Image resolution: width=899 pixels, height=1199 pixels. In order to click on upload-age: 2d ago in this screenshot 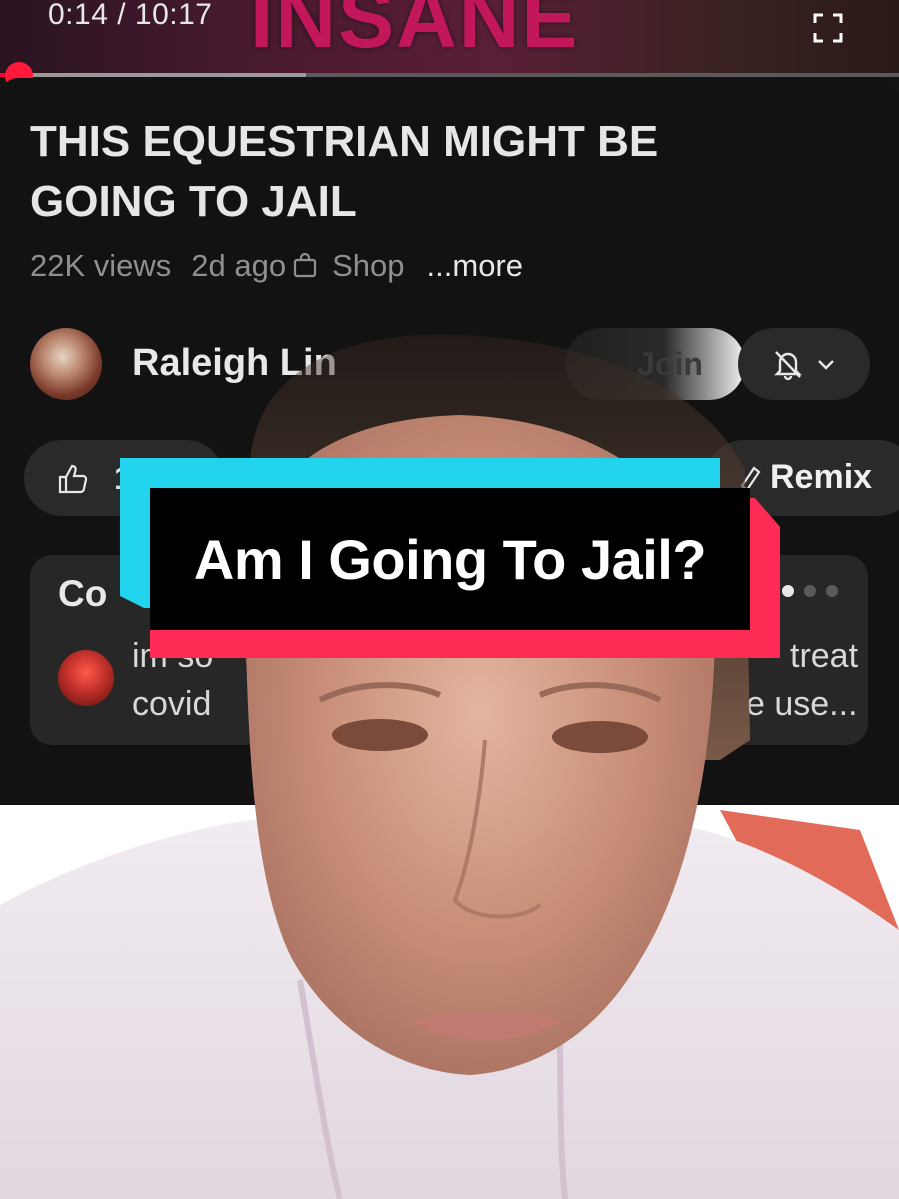, I will do `click(239, 265)`.